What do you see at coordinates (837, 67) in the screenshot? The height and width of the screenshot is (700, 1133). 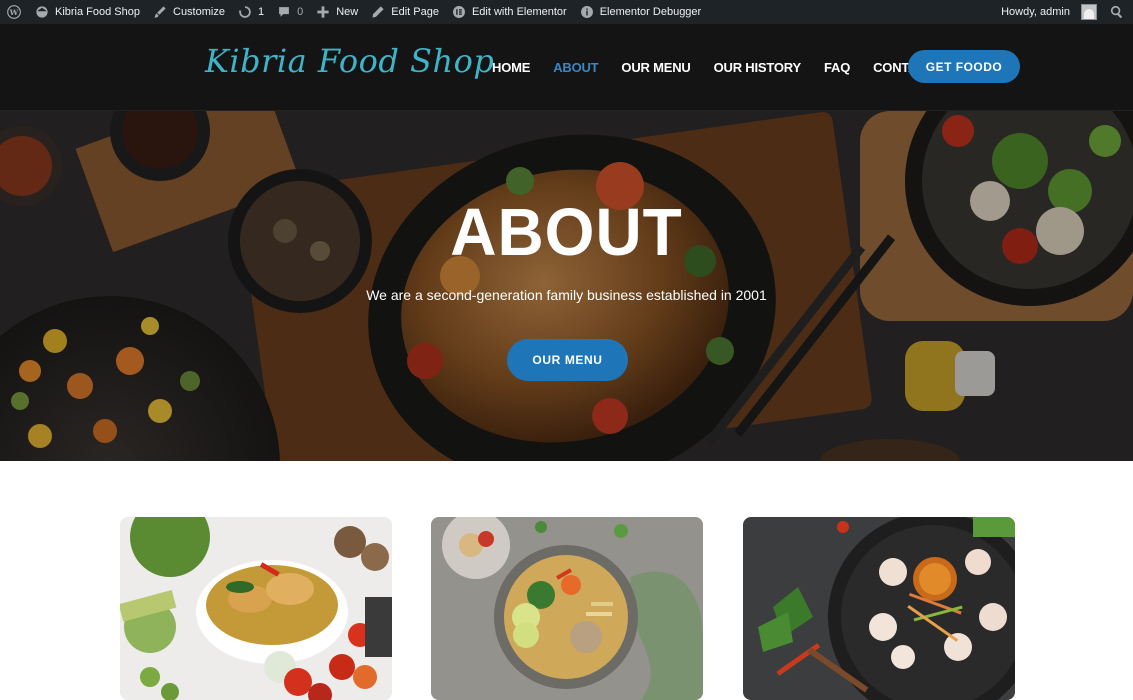 I see `nav-item-faq: FAQ` at bounding box center [837, 67].